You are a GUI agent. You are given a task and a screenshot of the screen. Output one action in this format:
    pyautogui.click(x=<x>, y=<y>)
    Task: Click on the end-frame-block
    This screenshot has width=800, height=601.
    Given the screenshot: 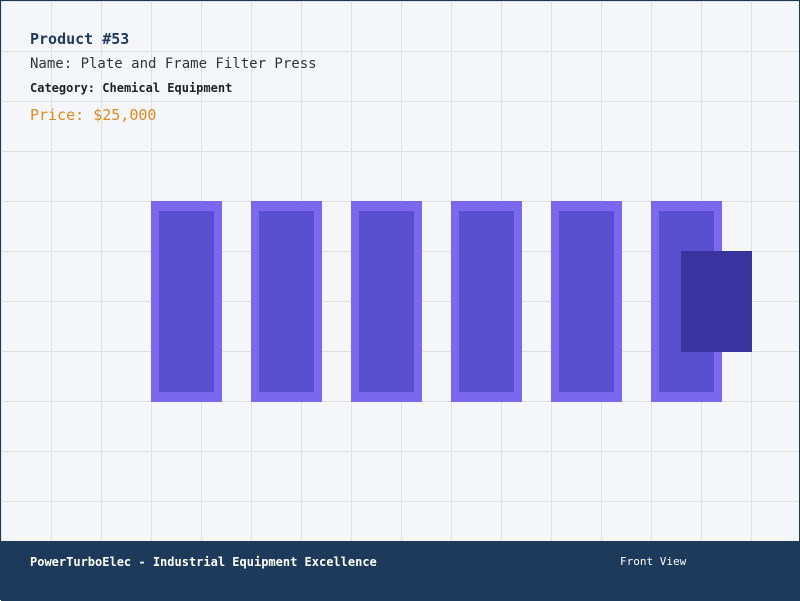 What is the action you would take?
    pyautogui.click(x=716, y=301)
    